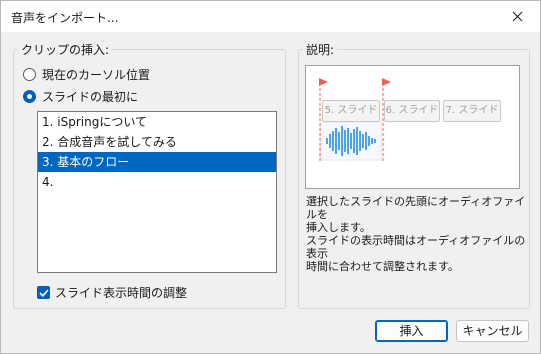  Describe the element at coordinates (157, 142) in the screenshot. I see `slide-list-item: 2. 合成音声を試してみる` at that location.